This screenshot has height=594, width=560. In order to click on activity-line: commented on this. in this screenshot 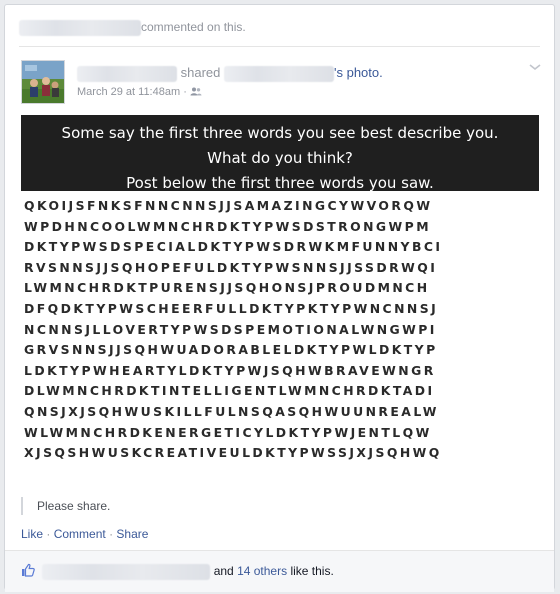, I will do `click(132, 27)`.